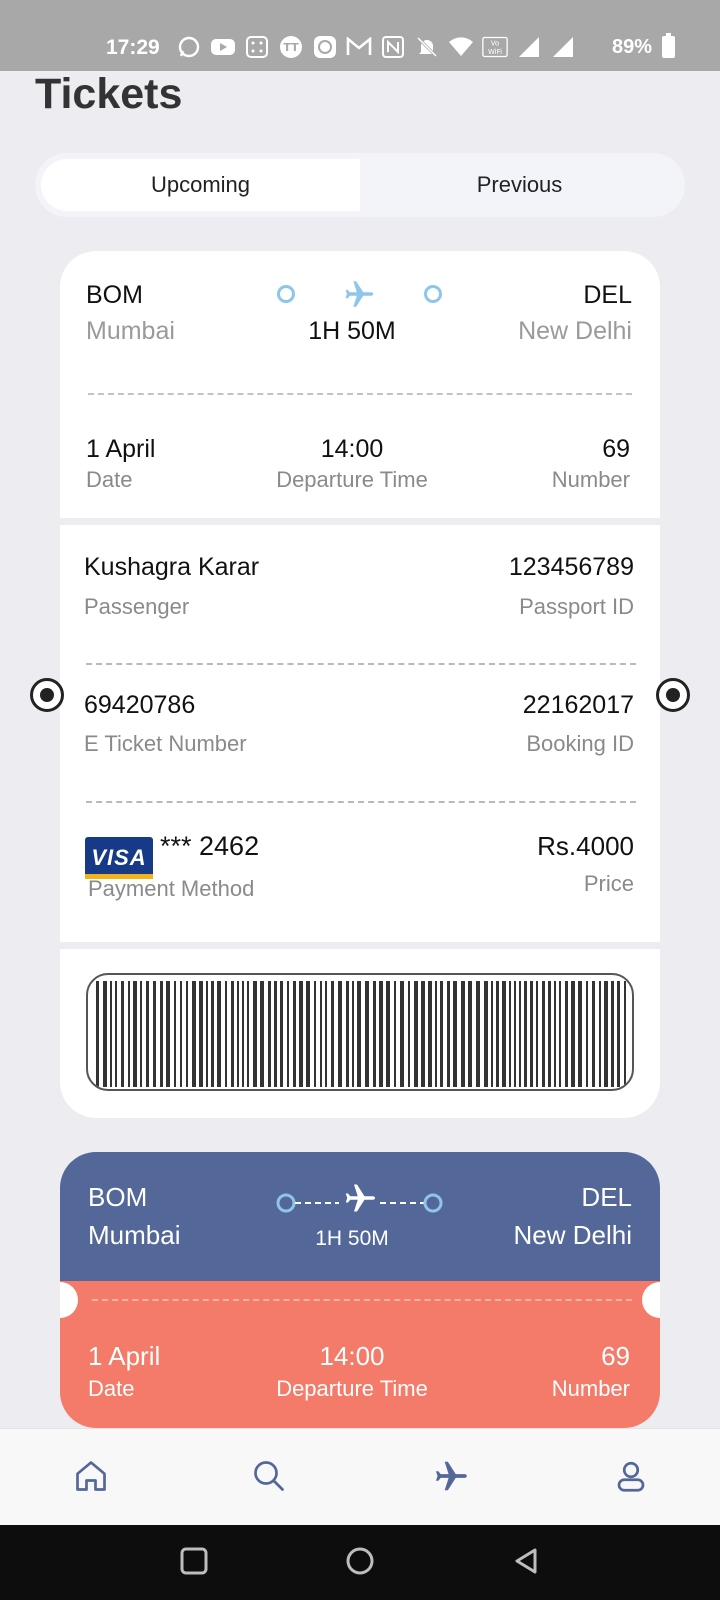 Image resolution: width=720 pixels, height=1600 pixels. I want to click on nav-home, so click(91, 1478).